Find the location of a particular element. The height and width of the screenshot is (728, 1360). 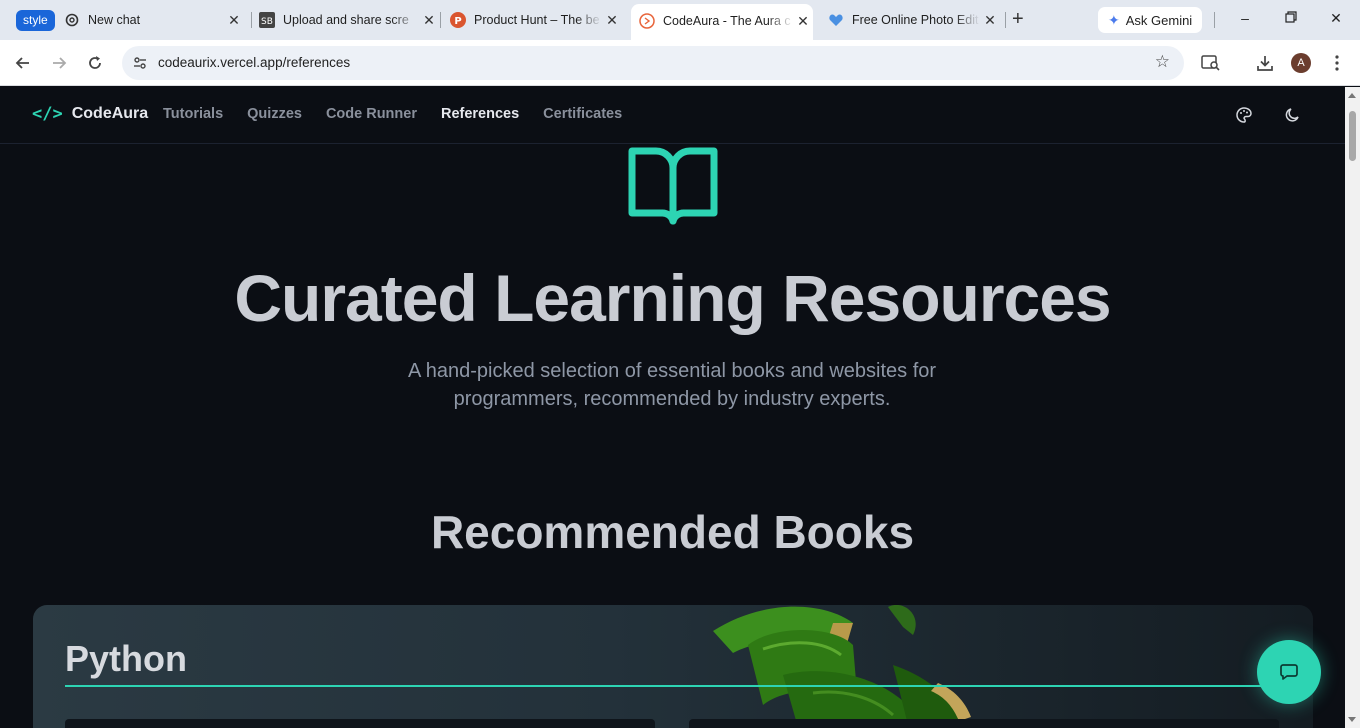

sb-icon: SB is located at coordinates (267, 20).